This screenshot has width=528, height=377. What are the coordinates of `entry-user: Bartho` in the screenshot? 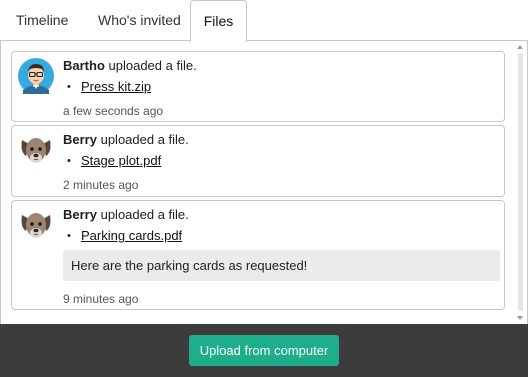 It's located at (84, 65).